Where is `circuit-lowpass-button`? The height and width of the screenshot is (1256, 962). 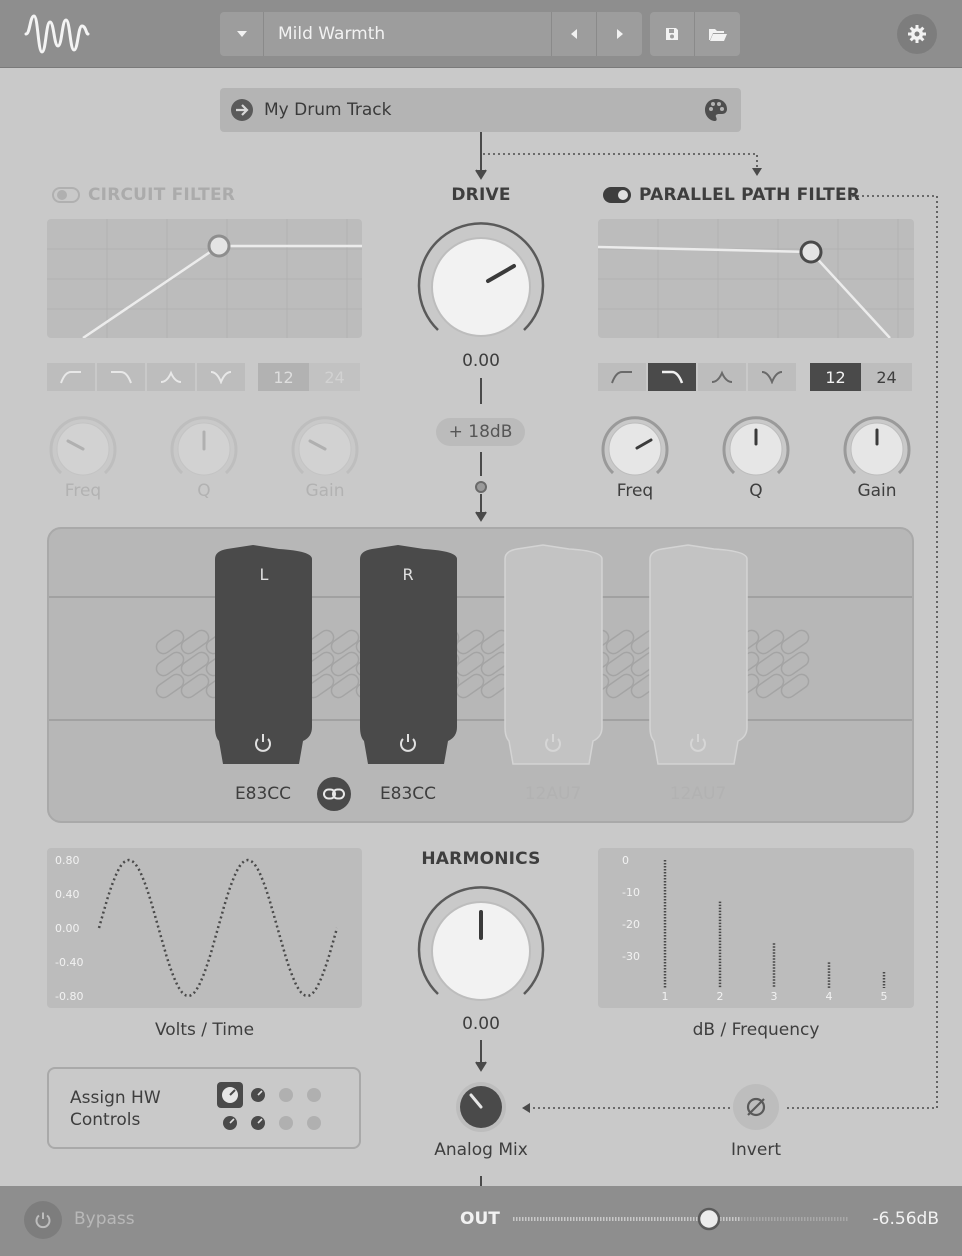
circuit-lowpass-button is located at coordinates (122, 377).